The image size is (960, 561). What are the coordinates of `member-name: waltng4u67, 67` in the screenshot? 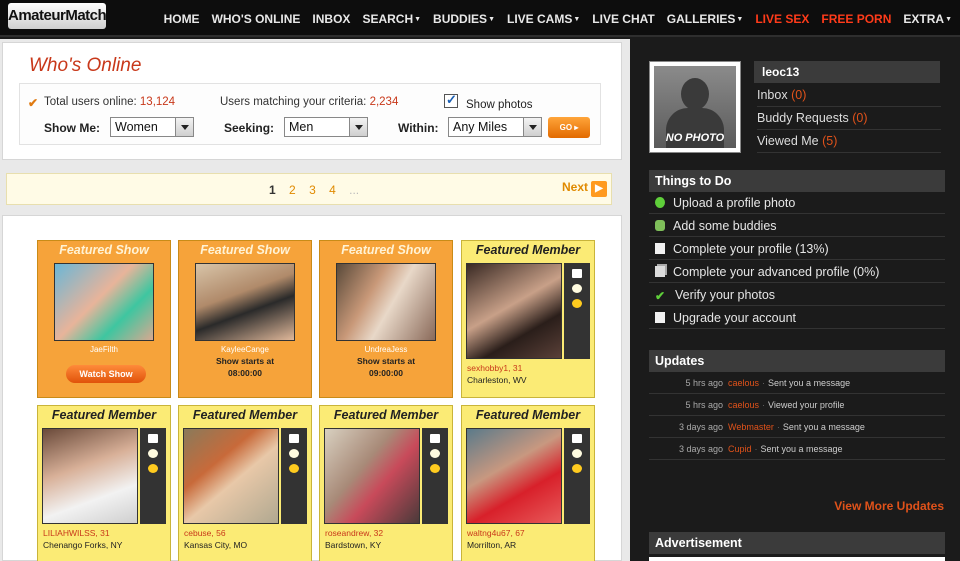 It's located at (533, 533).